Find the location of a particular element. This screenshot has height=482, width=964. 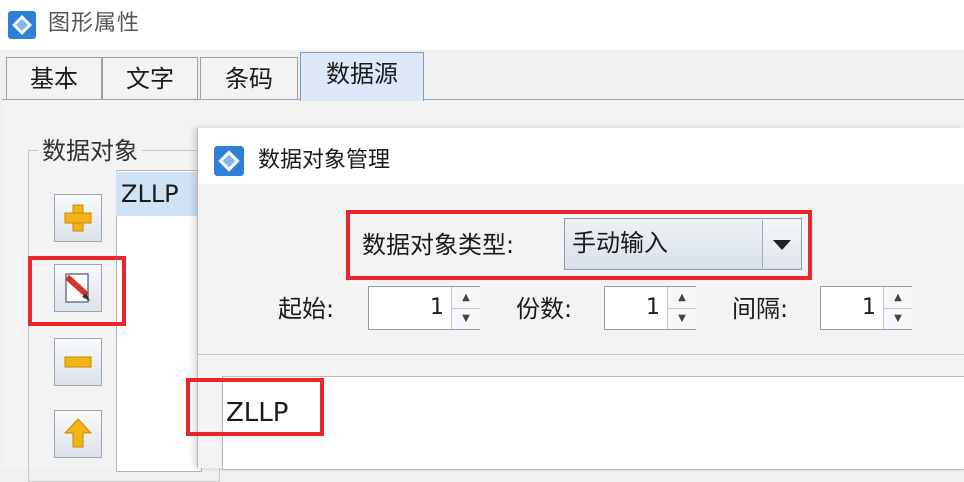

start-label: 起始: is located at coordinates (306, 309).